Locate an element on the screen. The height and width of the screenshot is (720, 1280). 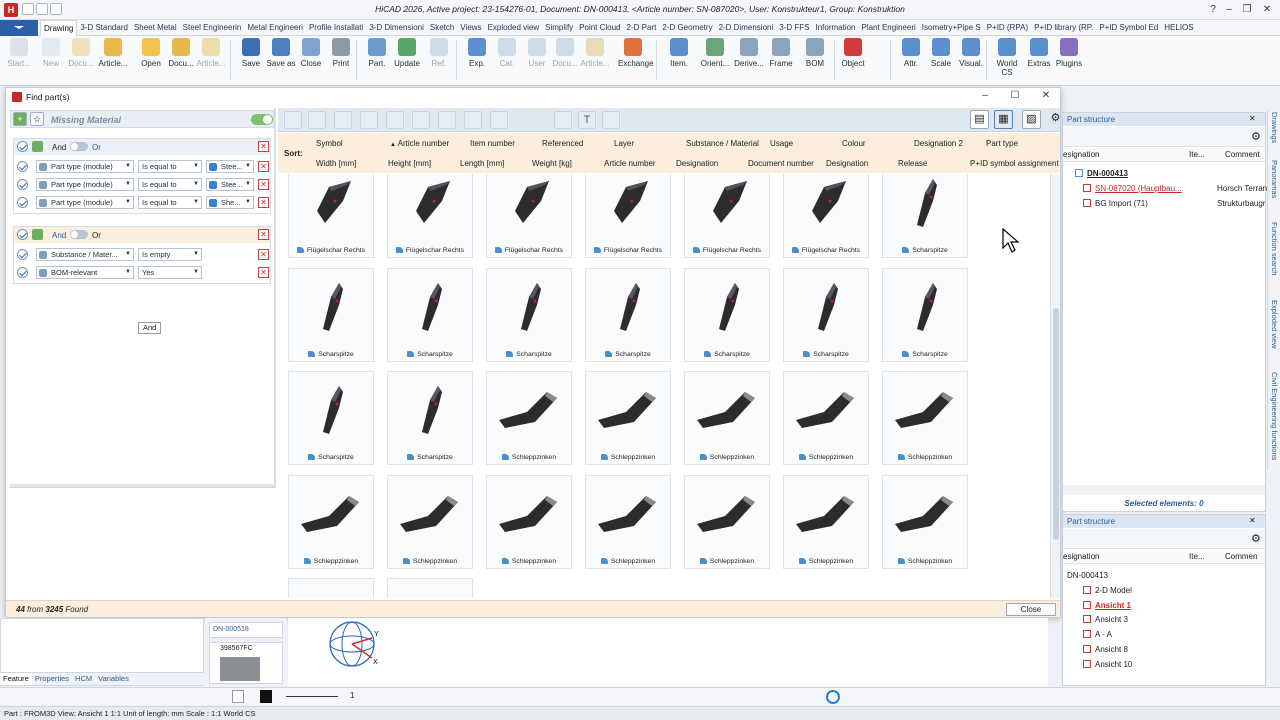
grid-view-icon: ▦ is located at coordinates (1003, 119).